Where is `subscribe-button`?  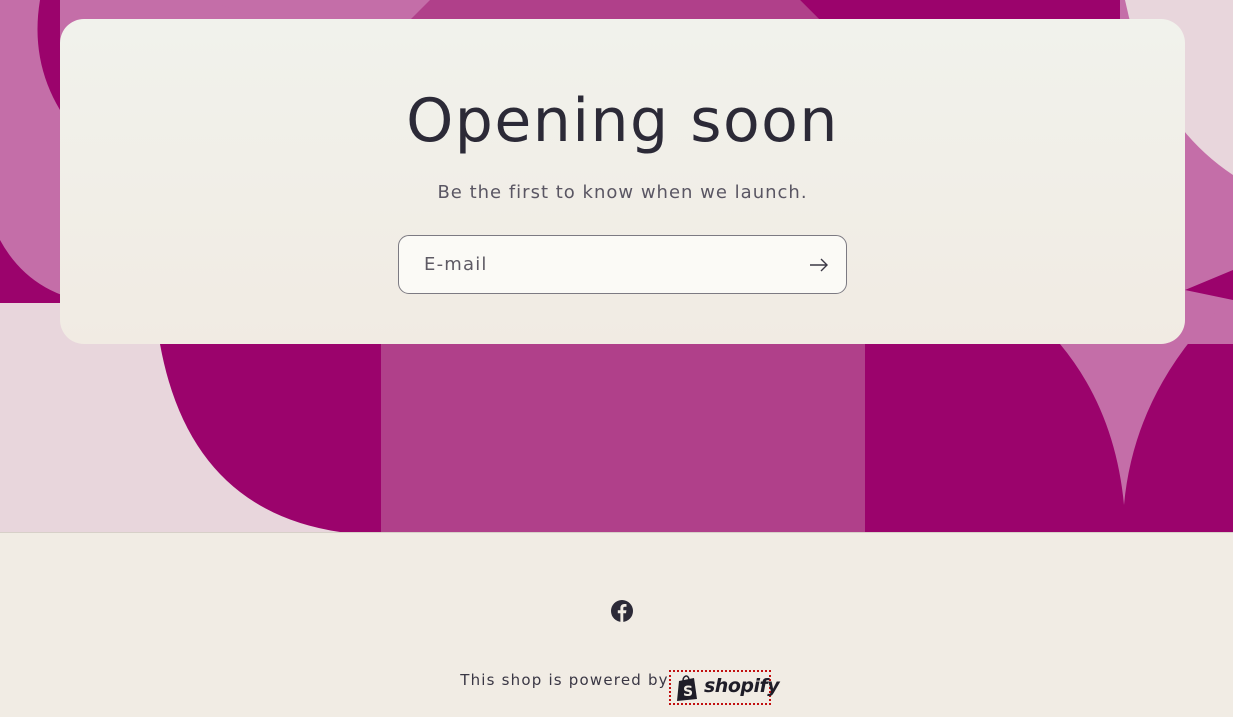
subscribe-button is located at coordinates (819, 265).